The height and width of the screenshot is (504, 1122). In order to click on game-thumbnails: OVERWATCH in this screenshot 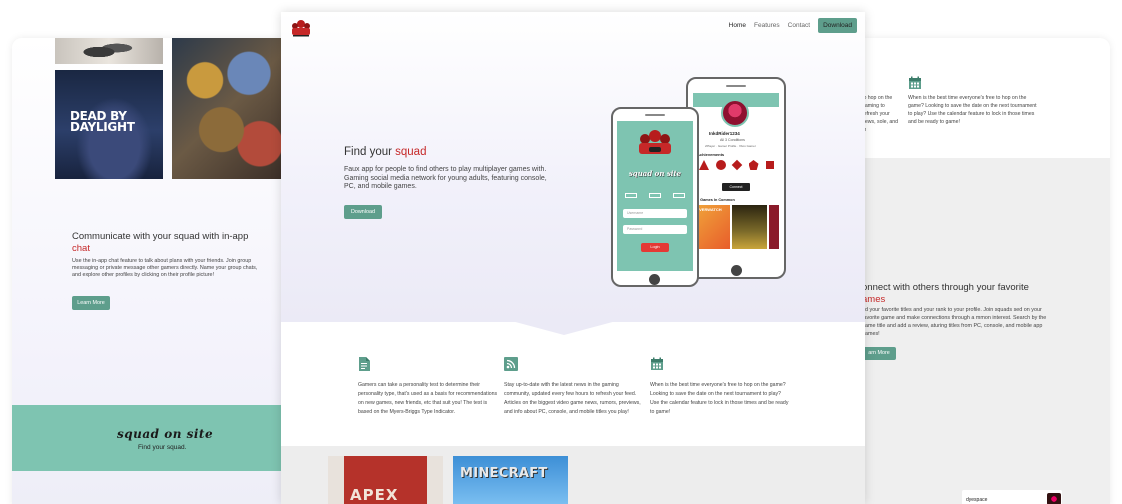, I will do `click(737, 233)`.